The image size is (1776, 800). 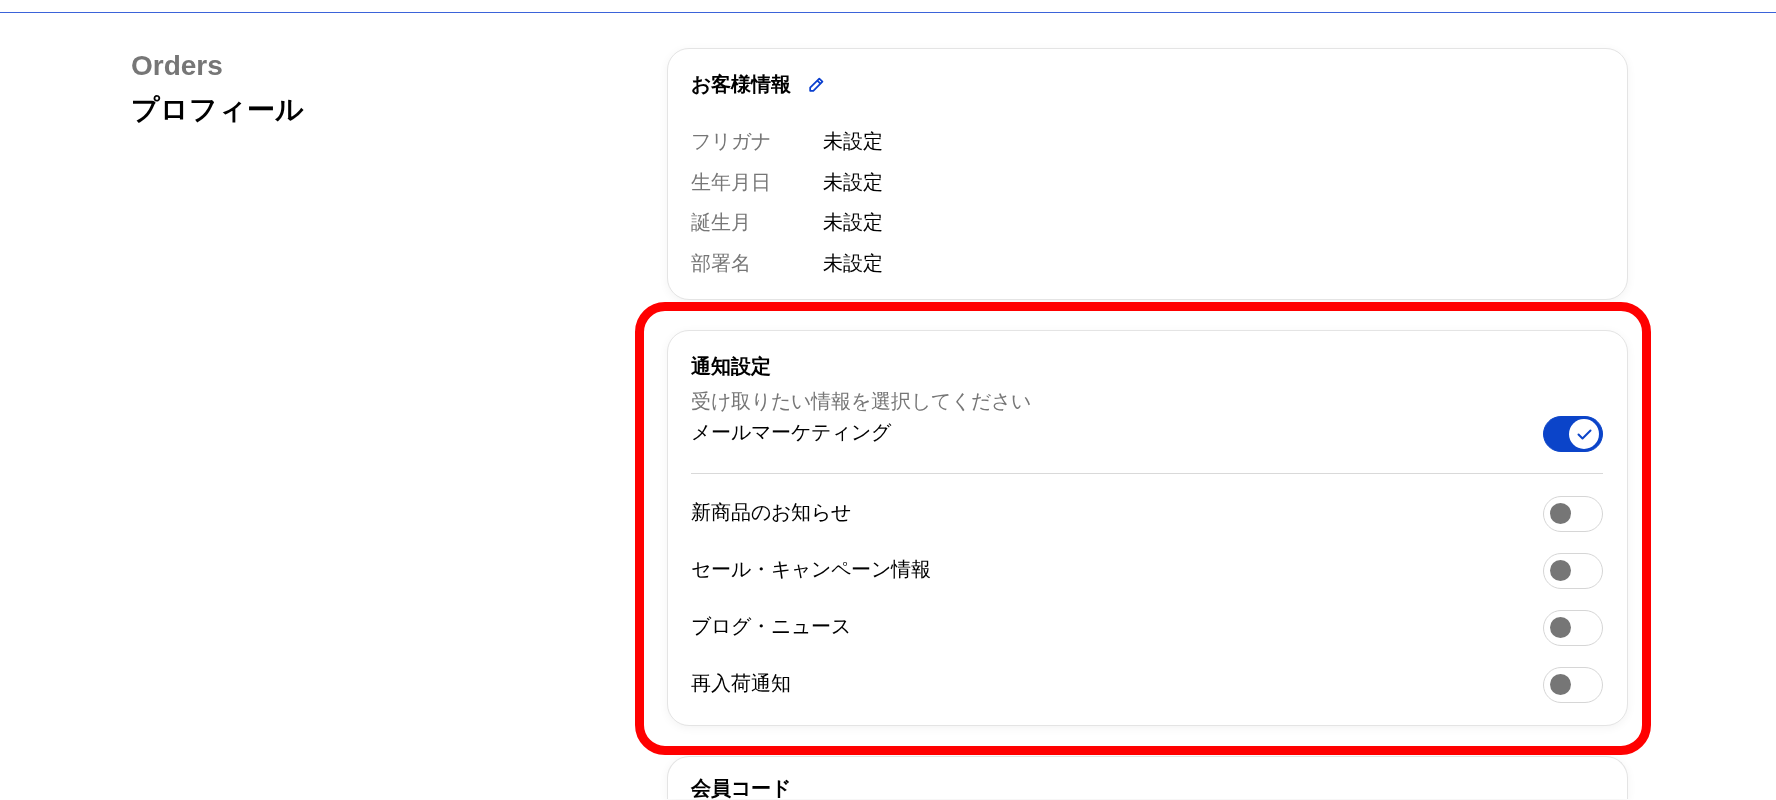 I want to click on field-label: 誕生月, so click(x=721, y=223).